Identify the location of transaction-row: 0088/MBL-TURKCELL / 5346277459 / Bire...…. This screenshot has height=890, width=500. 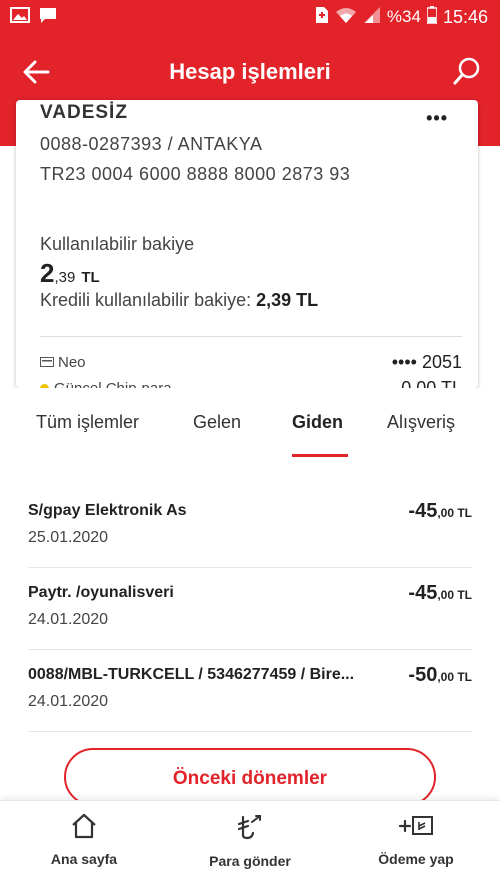
(250, 691).